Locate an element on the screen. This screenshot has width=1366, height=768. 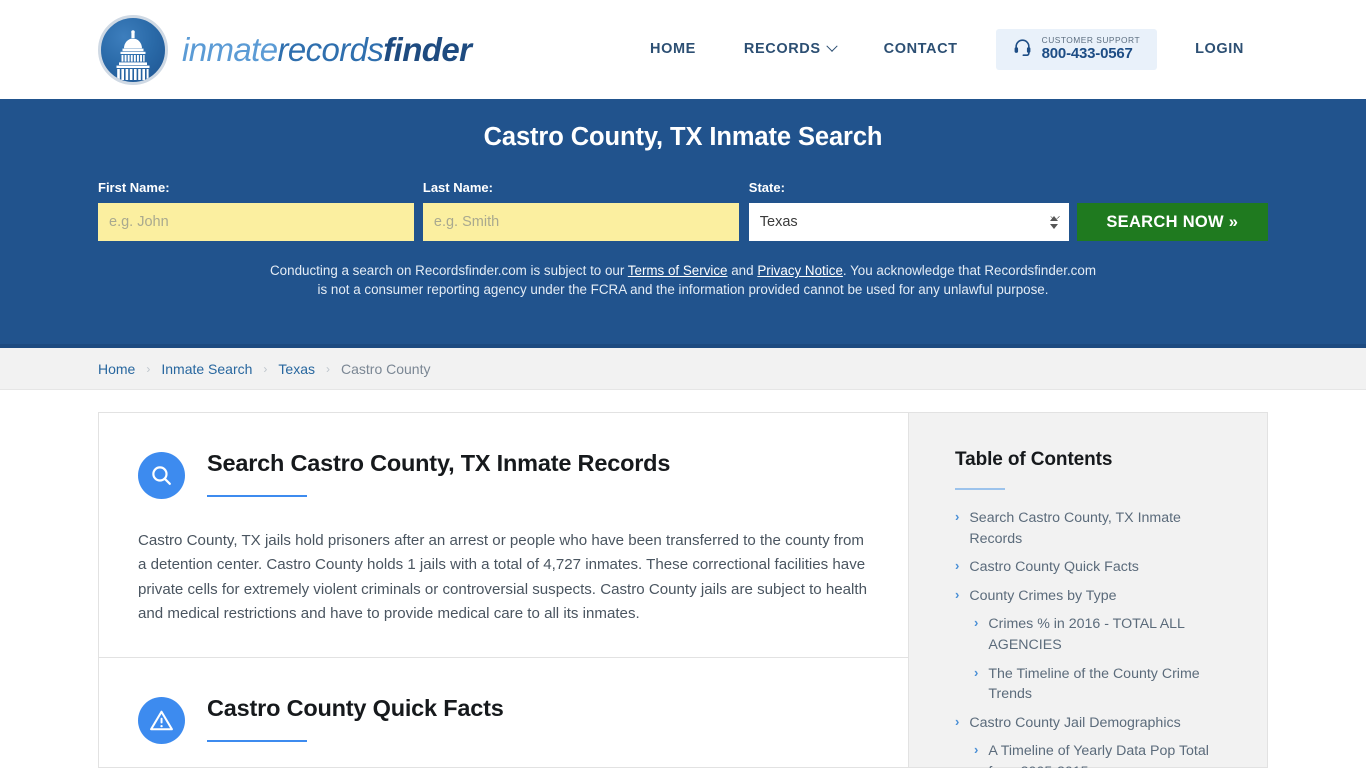
page-title: Castro County, TX Inmate Search is located at coordinates (683, 137).